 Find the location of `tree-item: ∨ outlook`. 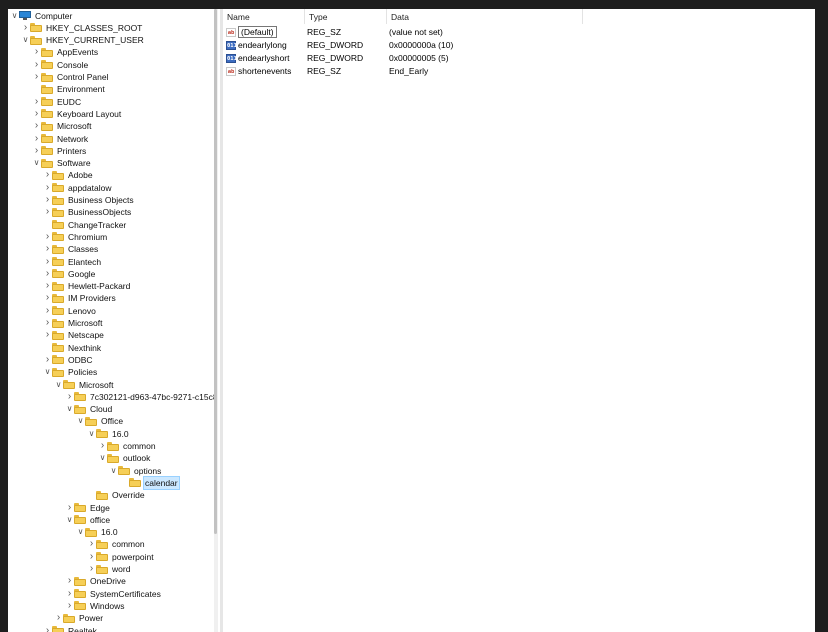

tree-item: ∨ outlook is located at coordinates (124, 458).